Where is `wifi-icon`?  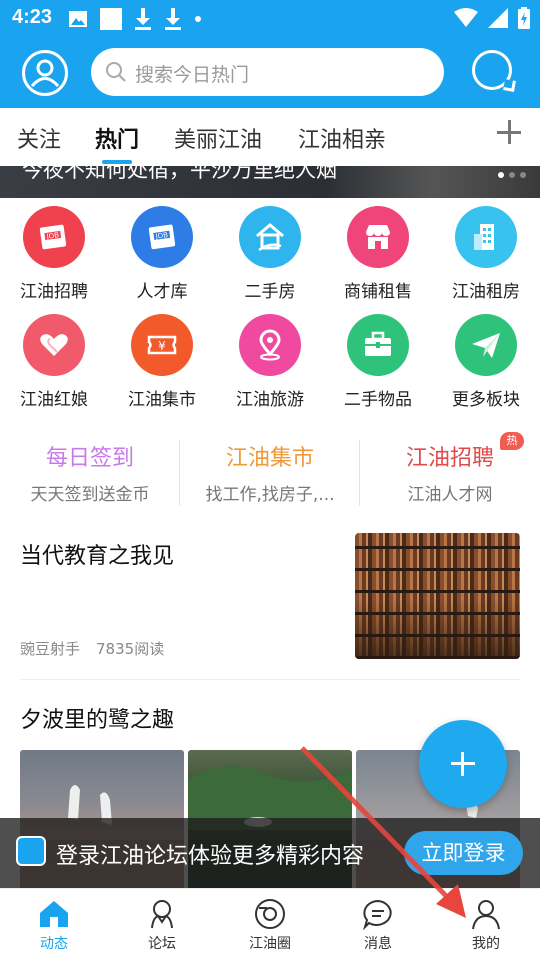 wifi-icon is located at coordinates (466, 17).